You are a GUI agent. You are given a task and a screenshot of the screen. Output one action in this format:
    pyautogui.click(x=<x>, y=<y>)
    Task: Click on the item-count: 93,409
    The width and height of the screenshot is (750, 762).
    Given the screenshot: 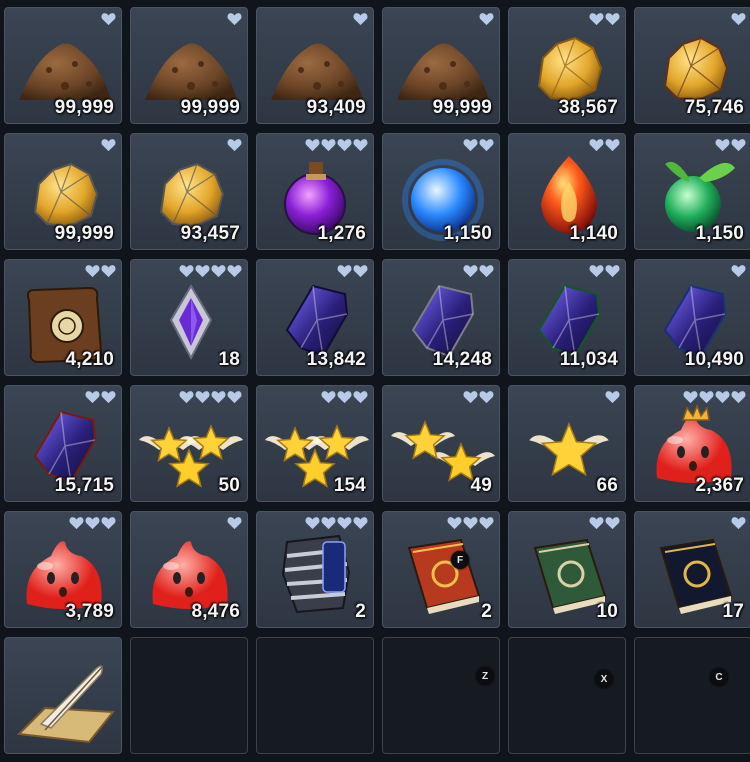 What is the action you would take?
    pyautogui.click(x=336, y=107)
    